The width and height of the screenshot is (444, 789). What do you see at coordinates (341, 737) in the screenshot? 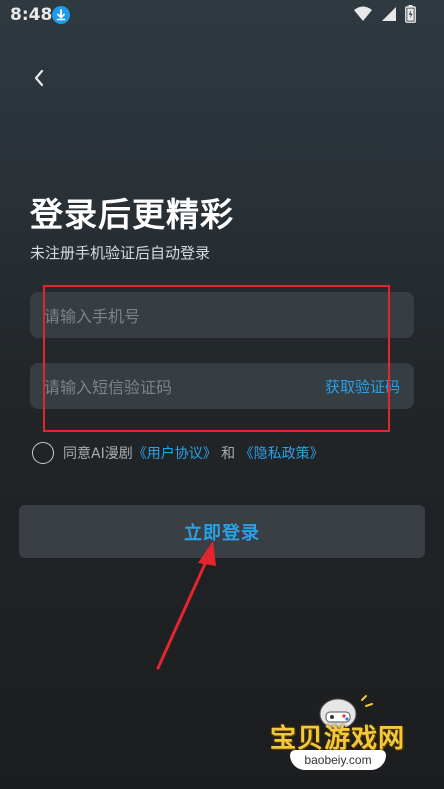
I see `watermark-logo: 宝贝游戏网 baobeiy.com` at bounding box center [341, 737].